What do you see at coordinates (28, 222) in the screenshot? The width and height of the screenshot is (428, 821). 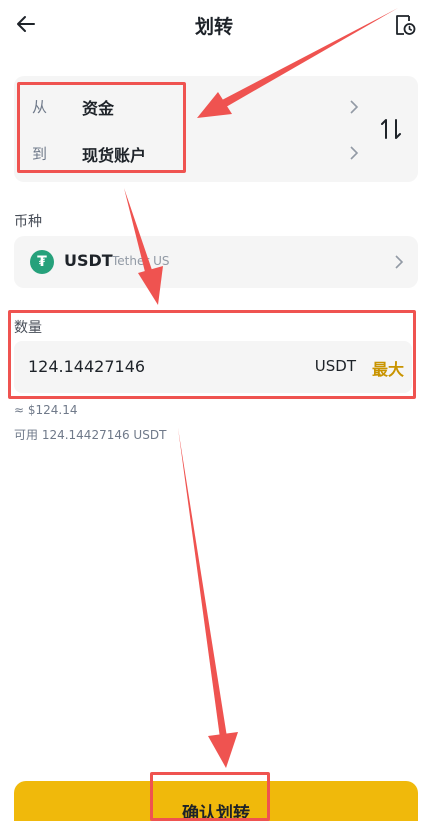 I see `coin-section-label: 币种` at bounding box center [28, 222].